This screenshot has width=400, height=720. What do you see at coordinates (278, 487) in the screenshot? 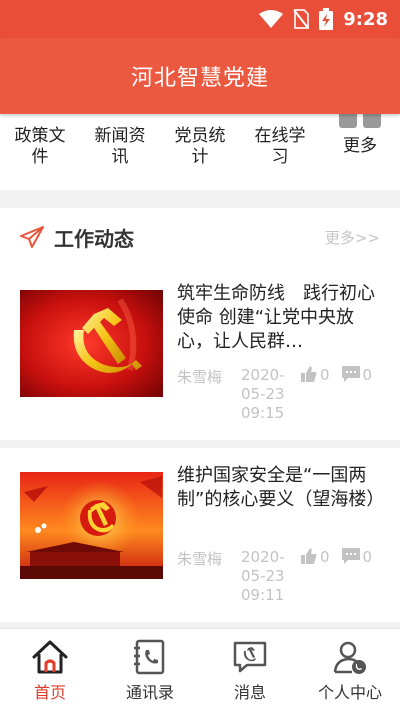
I see `news-title: 维护国家安全是“一国两制”的核心要义（望海楼）` at bounding box center [278, 487].